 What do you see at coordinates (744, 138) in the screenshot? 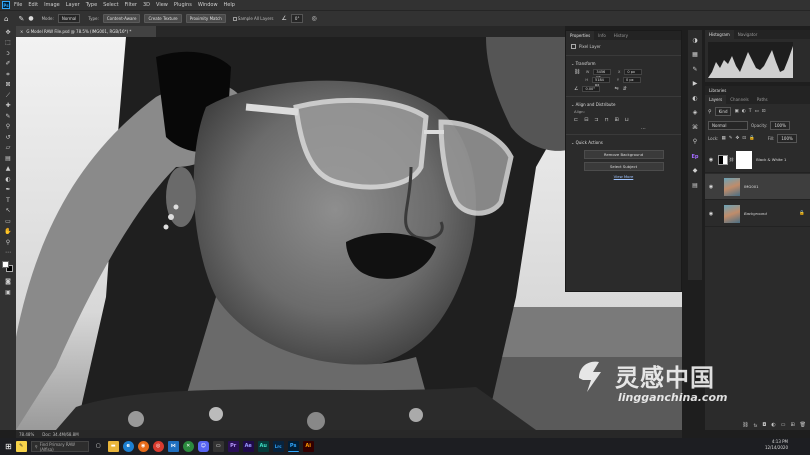
I see `lock-artboard-icon: ⊡` at bounding box center [744, 138].